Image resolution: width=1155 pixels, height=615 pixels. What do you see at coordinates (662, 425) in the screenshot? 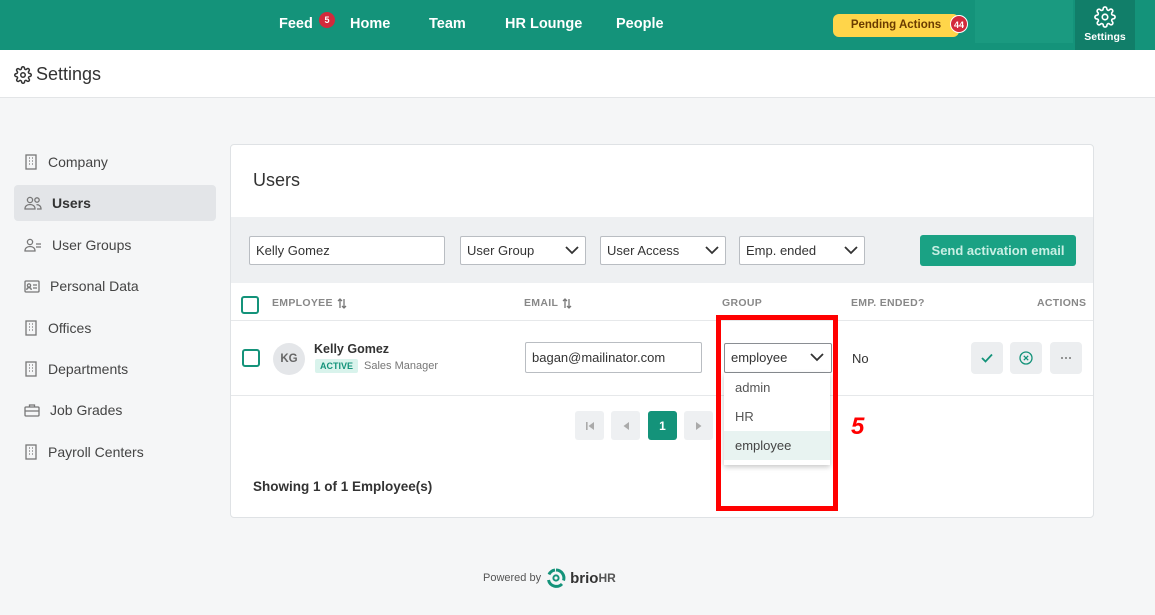
I see `page-number-button: 1` at bounding box center [662, 425].